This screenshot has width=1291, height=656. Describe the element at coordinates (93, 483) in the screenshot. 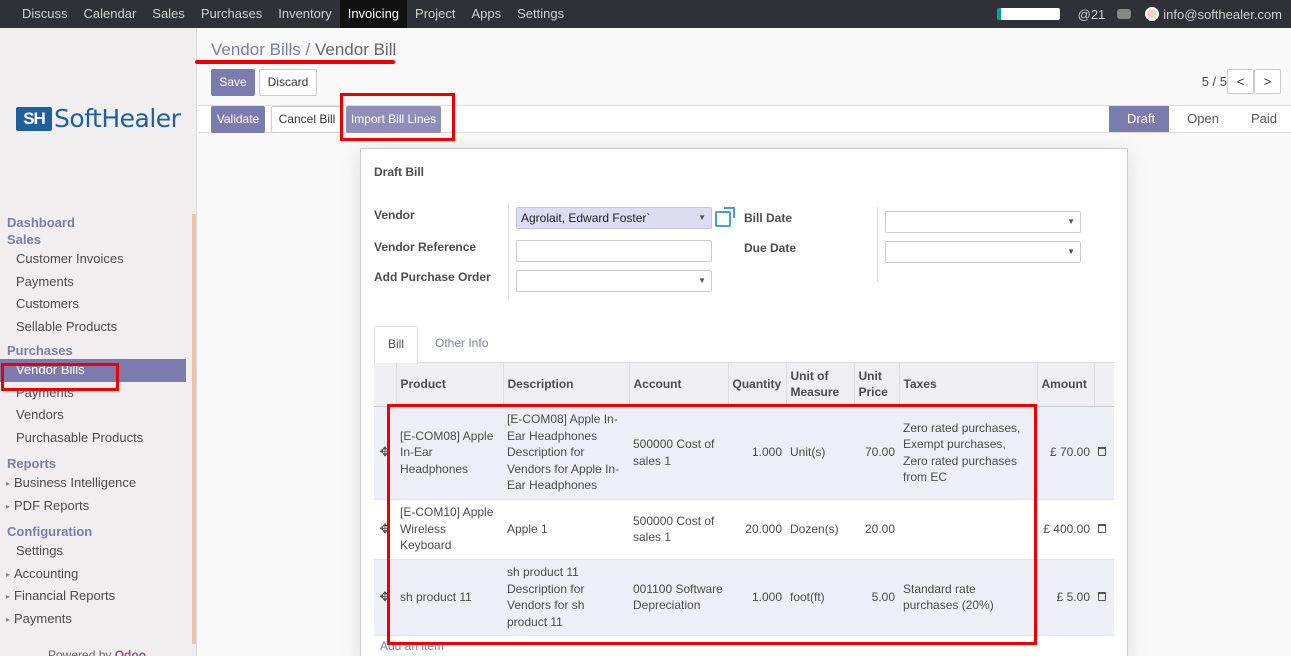

I see `sidebar-item-business-intelligence: Business Intelligence` at that location.